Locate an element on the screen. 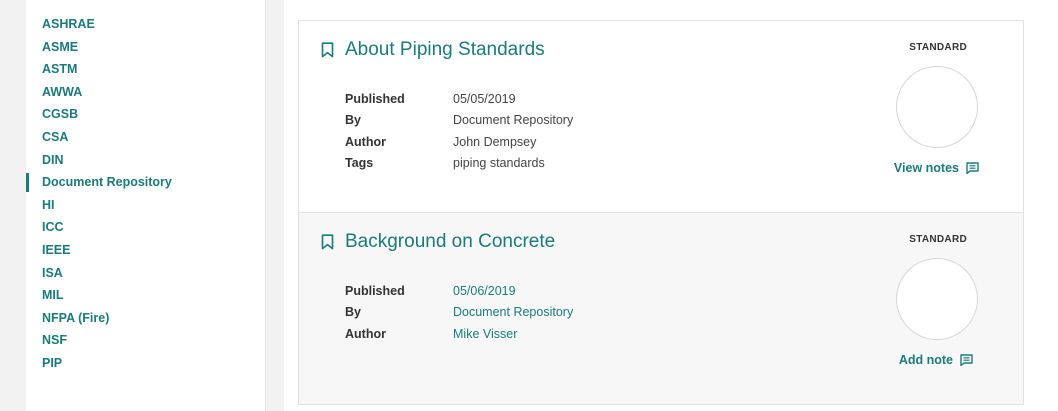  meta-value-tags: piping standards is located at coordinates (499, 163).